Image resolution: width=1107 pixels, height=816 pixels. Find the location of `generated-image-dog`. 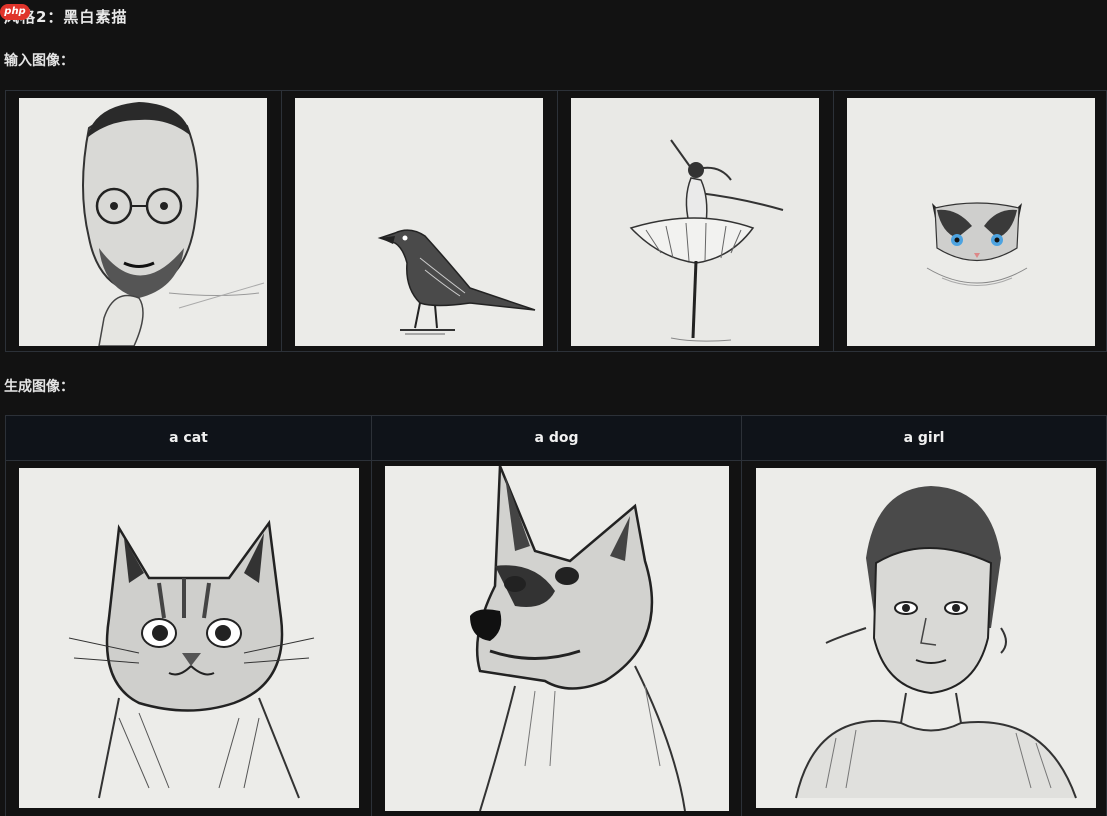

generated-image-dog is located at coordinates (557, 638).